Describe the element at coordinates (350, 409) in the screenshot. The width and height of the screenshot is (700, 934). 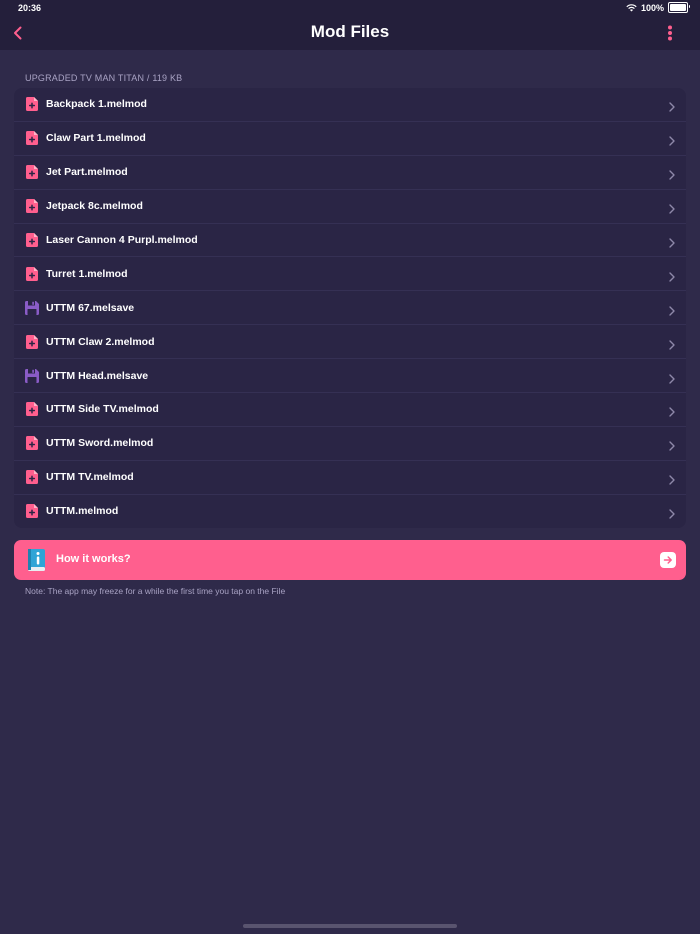
I see `file-row: UTTM Side TV.melmod` at that location.